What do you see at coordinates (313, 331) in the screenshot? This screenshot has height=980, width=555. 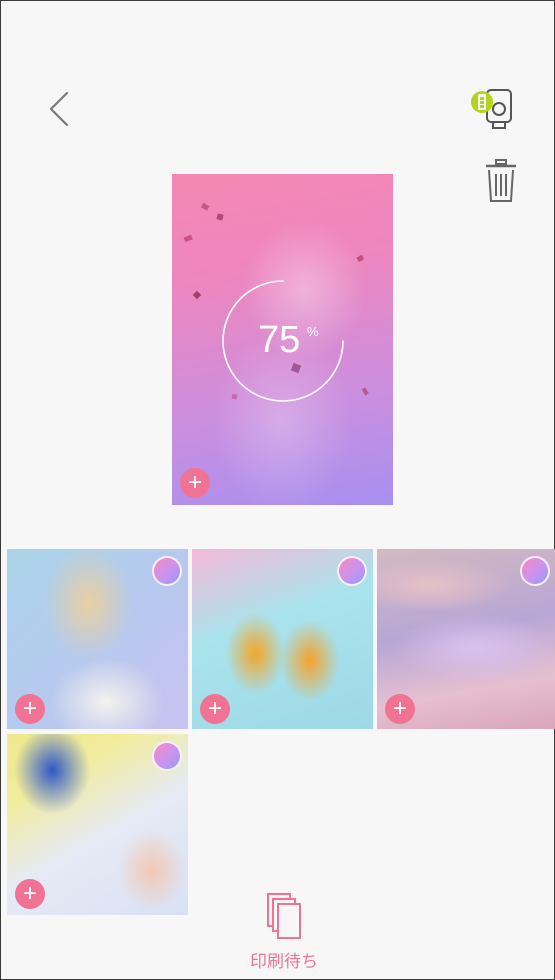 I see `progress-unit: %` at bounding box center [313, 331].